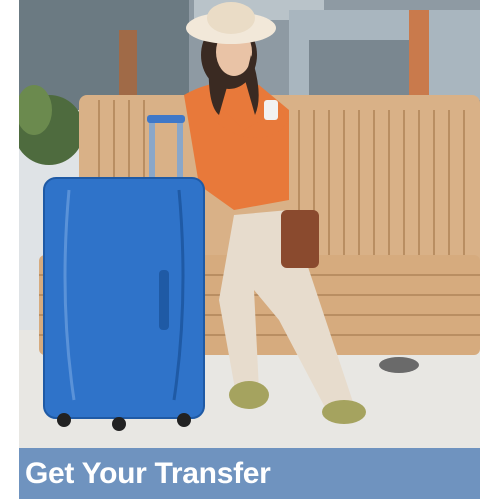  I want to click on card-title: Get Your Transfer, so click(145, 473).